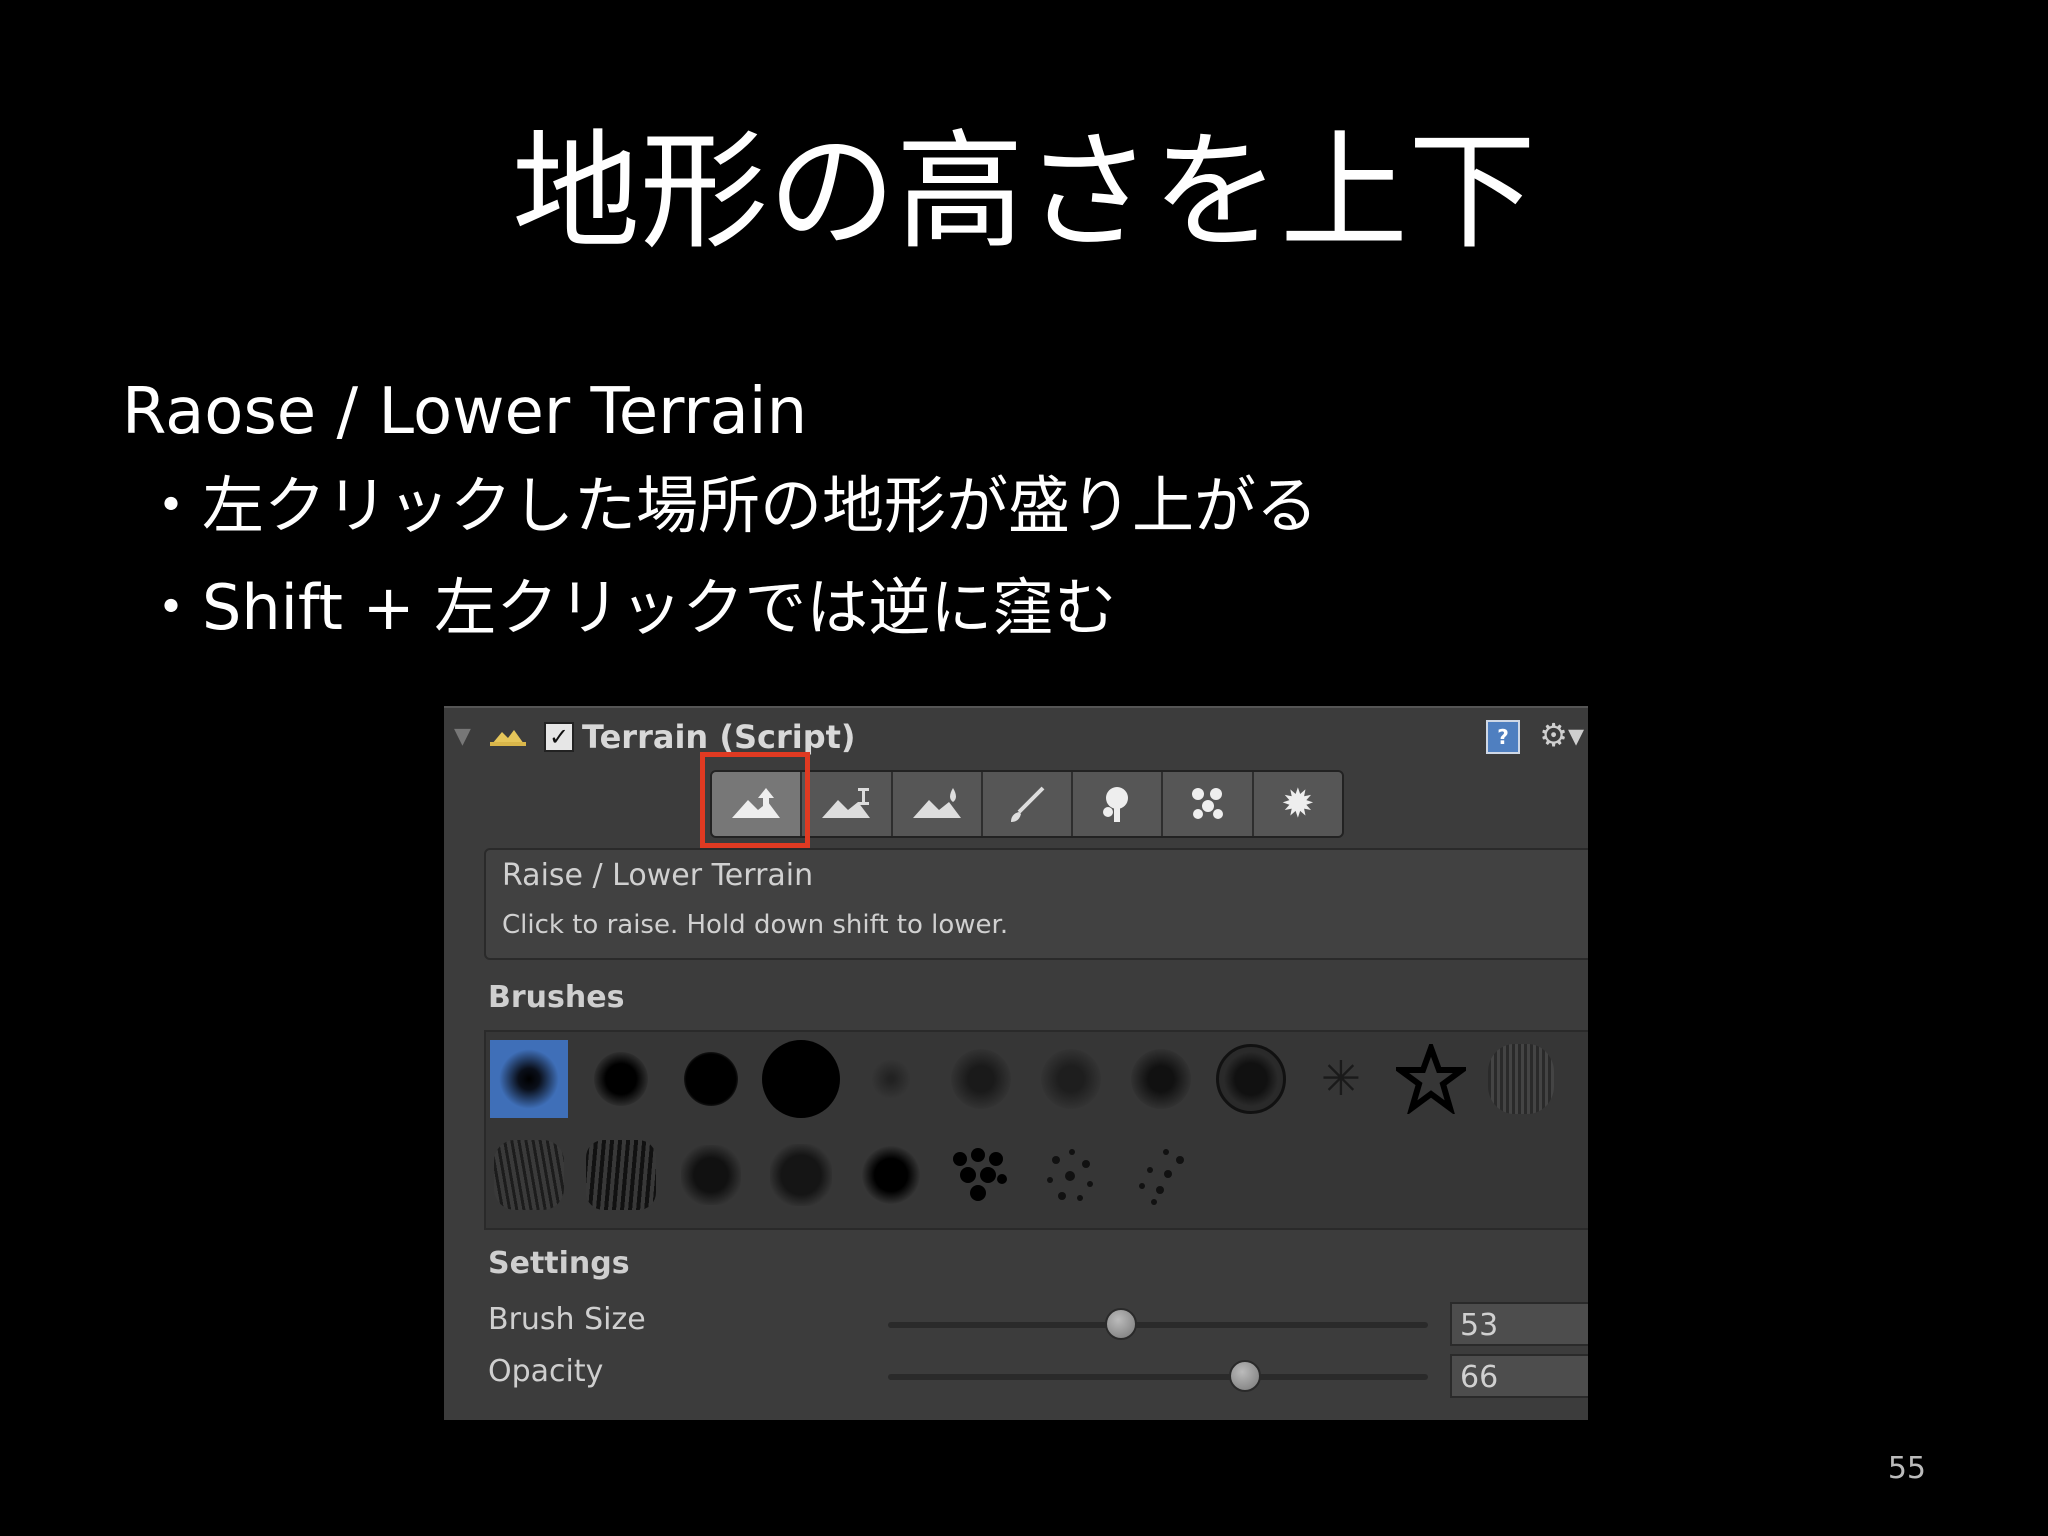 The image size is (2048, 1536). I want to click on tool-description-title: Raise / Lower Terrain, so click(658, 875).